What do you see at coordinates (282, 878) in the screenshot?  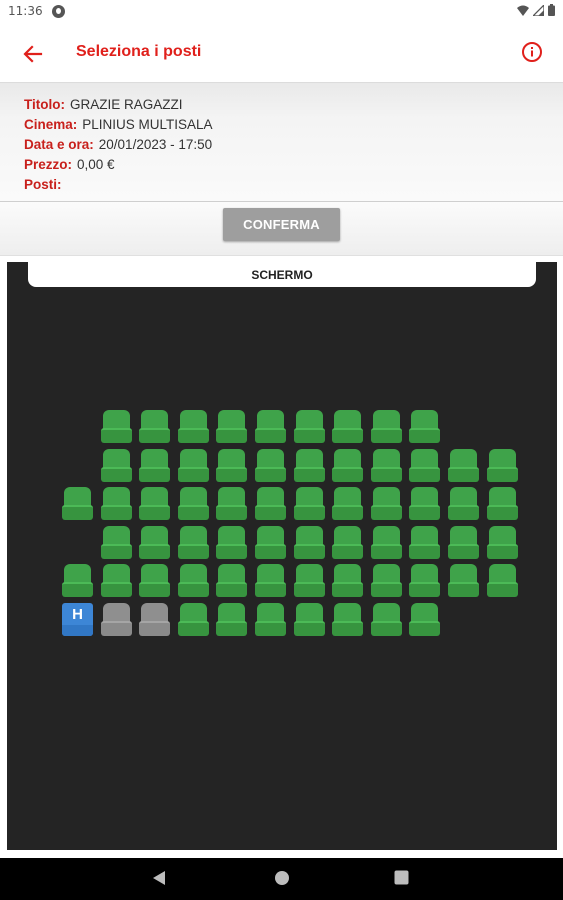 I see `circle-home-icon` at bounding box center [282, 878].